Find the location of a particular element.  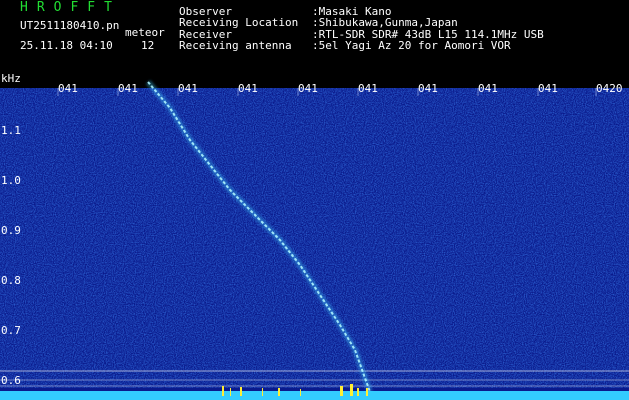

mode-label: meteor is located at coordinates (145, 32).